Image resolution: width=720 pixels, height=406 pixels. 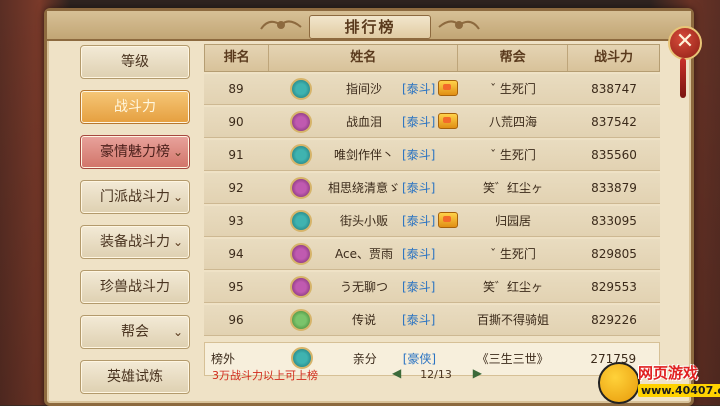 I want to click on player-name: う无聊つ, so click(x=363, y=287).